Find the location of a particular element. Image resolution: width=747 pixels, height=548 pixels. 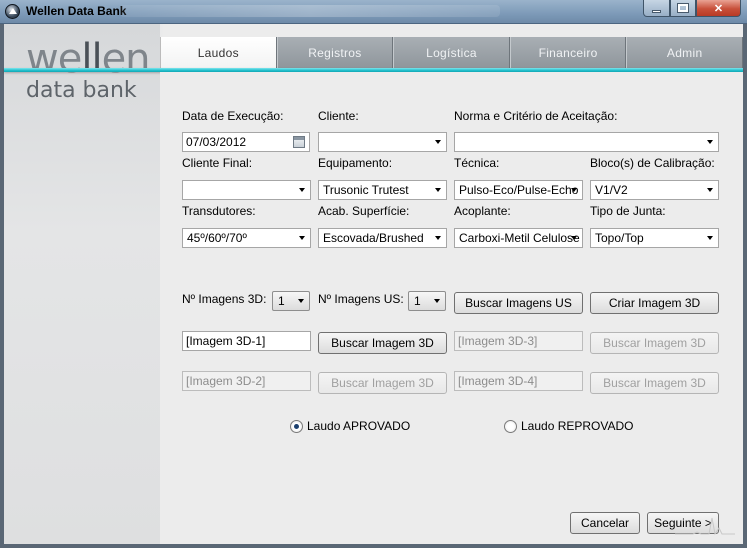

logo-wordmark: wellen is located at coordinates (88, 59).